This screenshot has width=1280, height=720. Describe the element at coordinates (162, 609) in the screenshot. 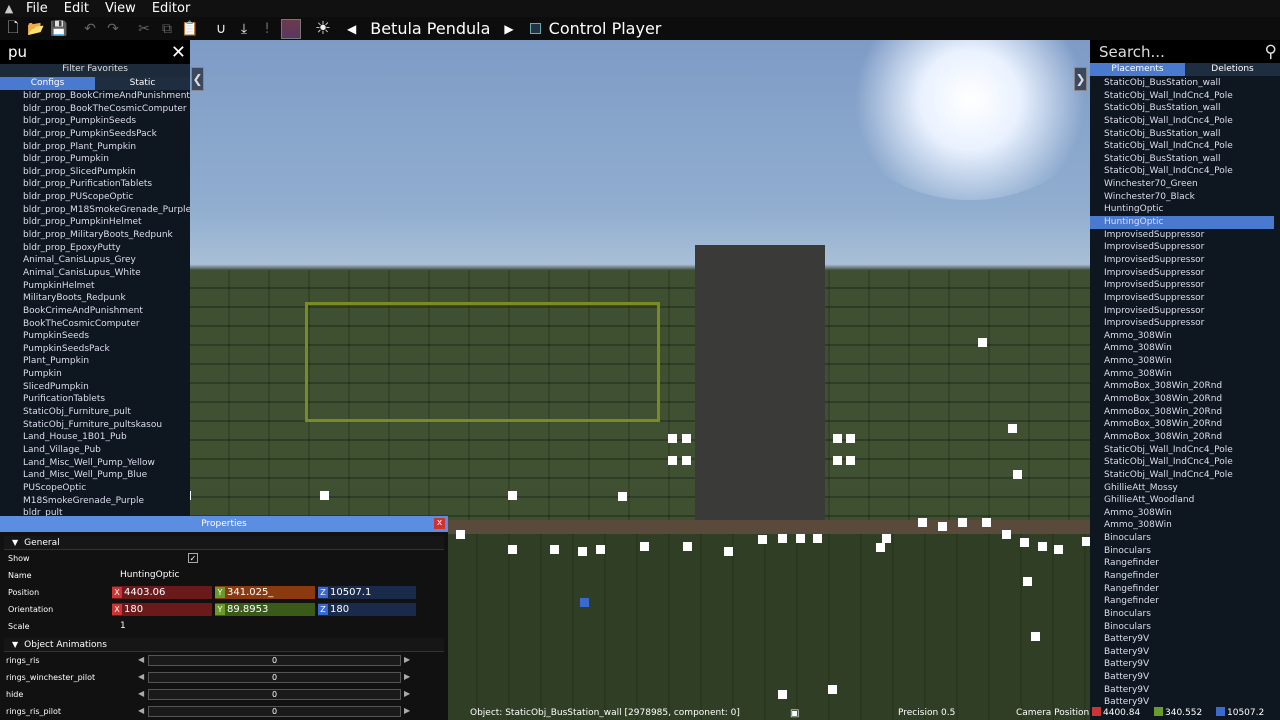

I see `orientation-x-field: X 180` at that location.